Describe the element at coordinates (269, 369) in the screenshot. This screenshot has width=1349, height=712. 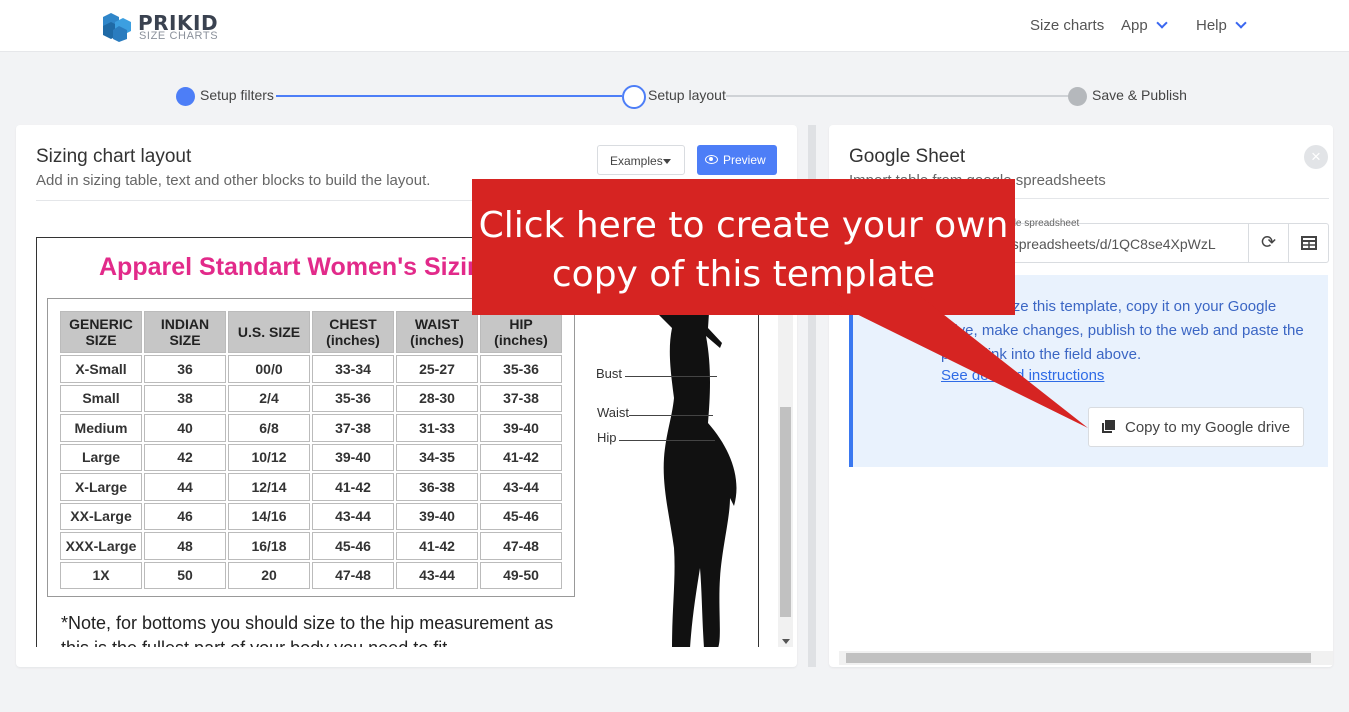
I see `size-table-cell: 00/0` at that location.